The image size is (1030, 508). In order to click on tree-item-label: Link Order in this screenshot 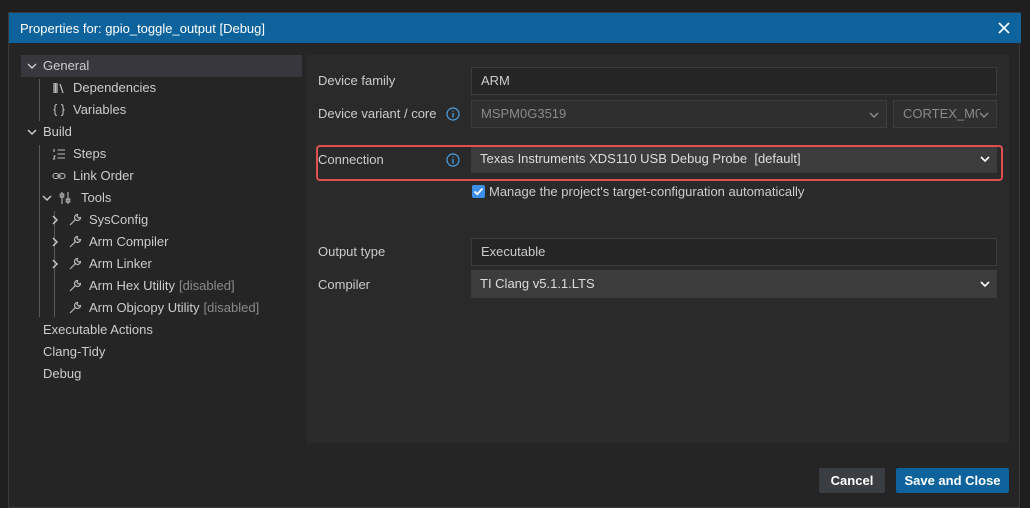, I will do `click(103, 175)`.